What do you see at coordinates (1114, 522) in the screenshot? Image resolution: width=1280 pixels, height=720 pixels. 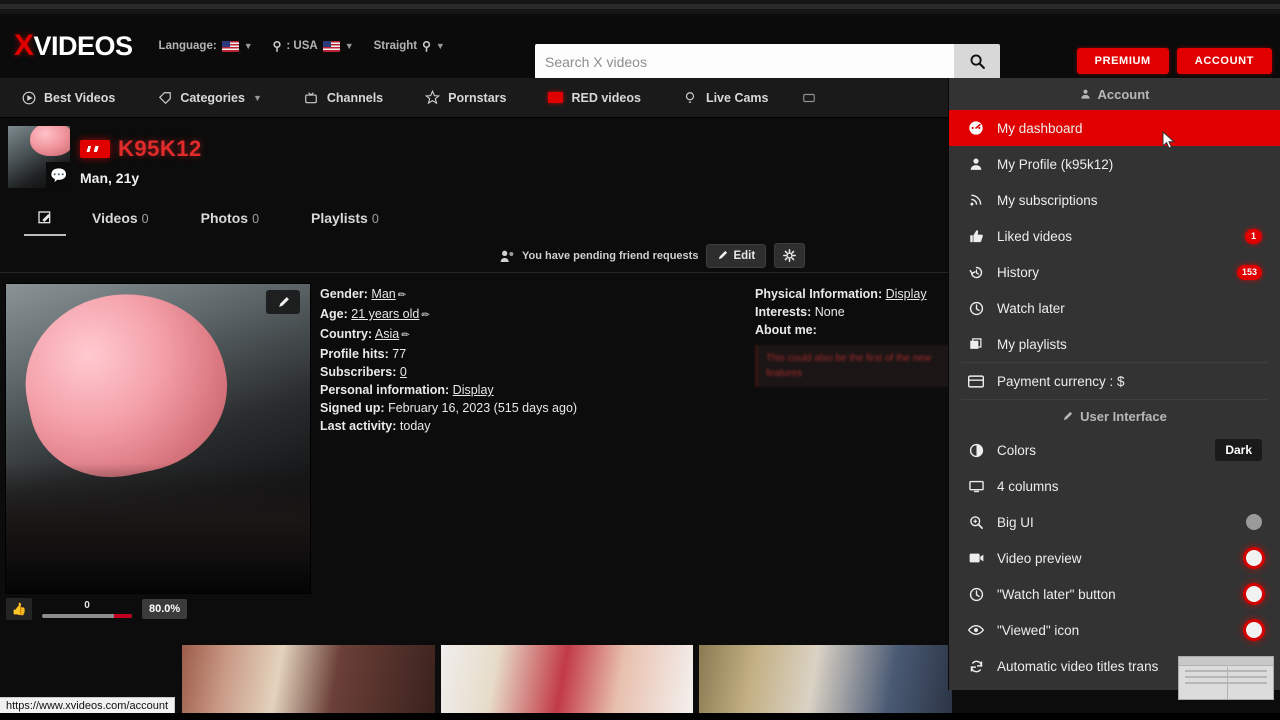 I see `sidebar-item-big-ui: Big UI` at bounding box center [1114, 522].